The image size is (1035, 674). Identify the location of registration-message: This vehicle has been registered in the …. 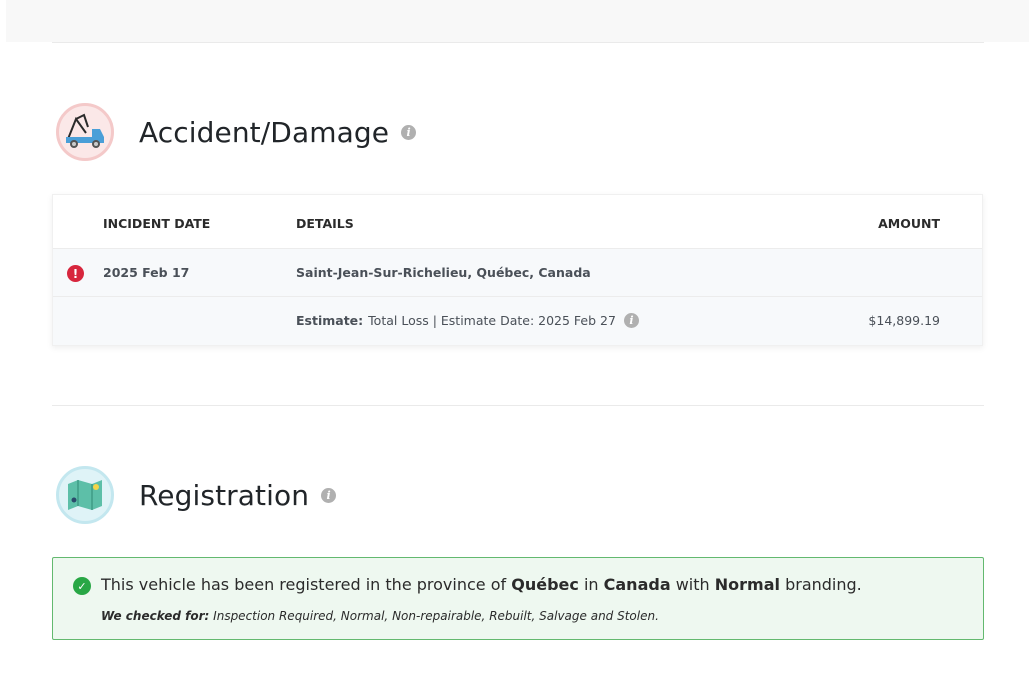
(481, 584).